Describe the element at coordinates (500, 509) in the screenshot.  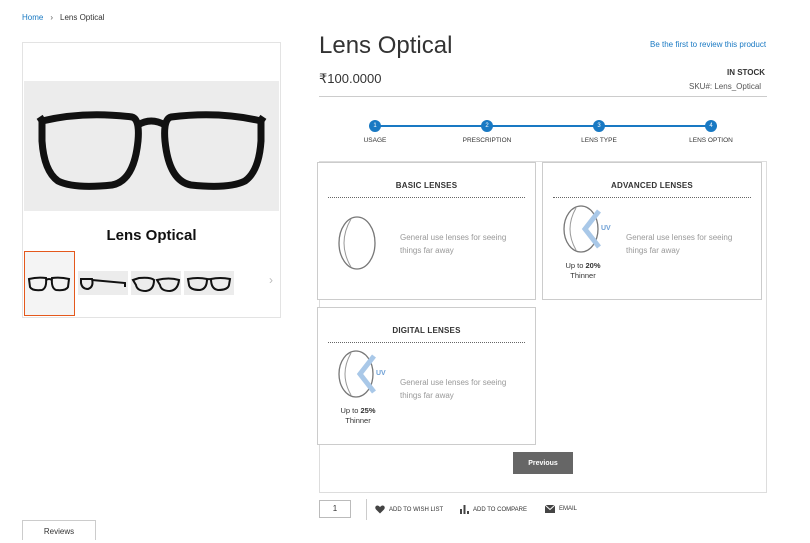
I see `compare-label: ADD TO COMPARE` at that location.